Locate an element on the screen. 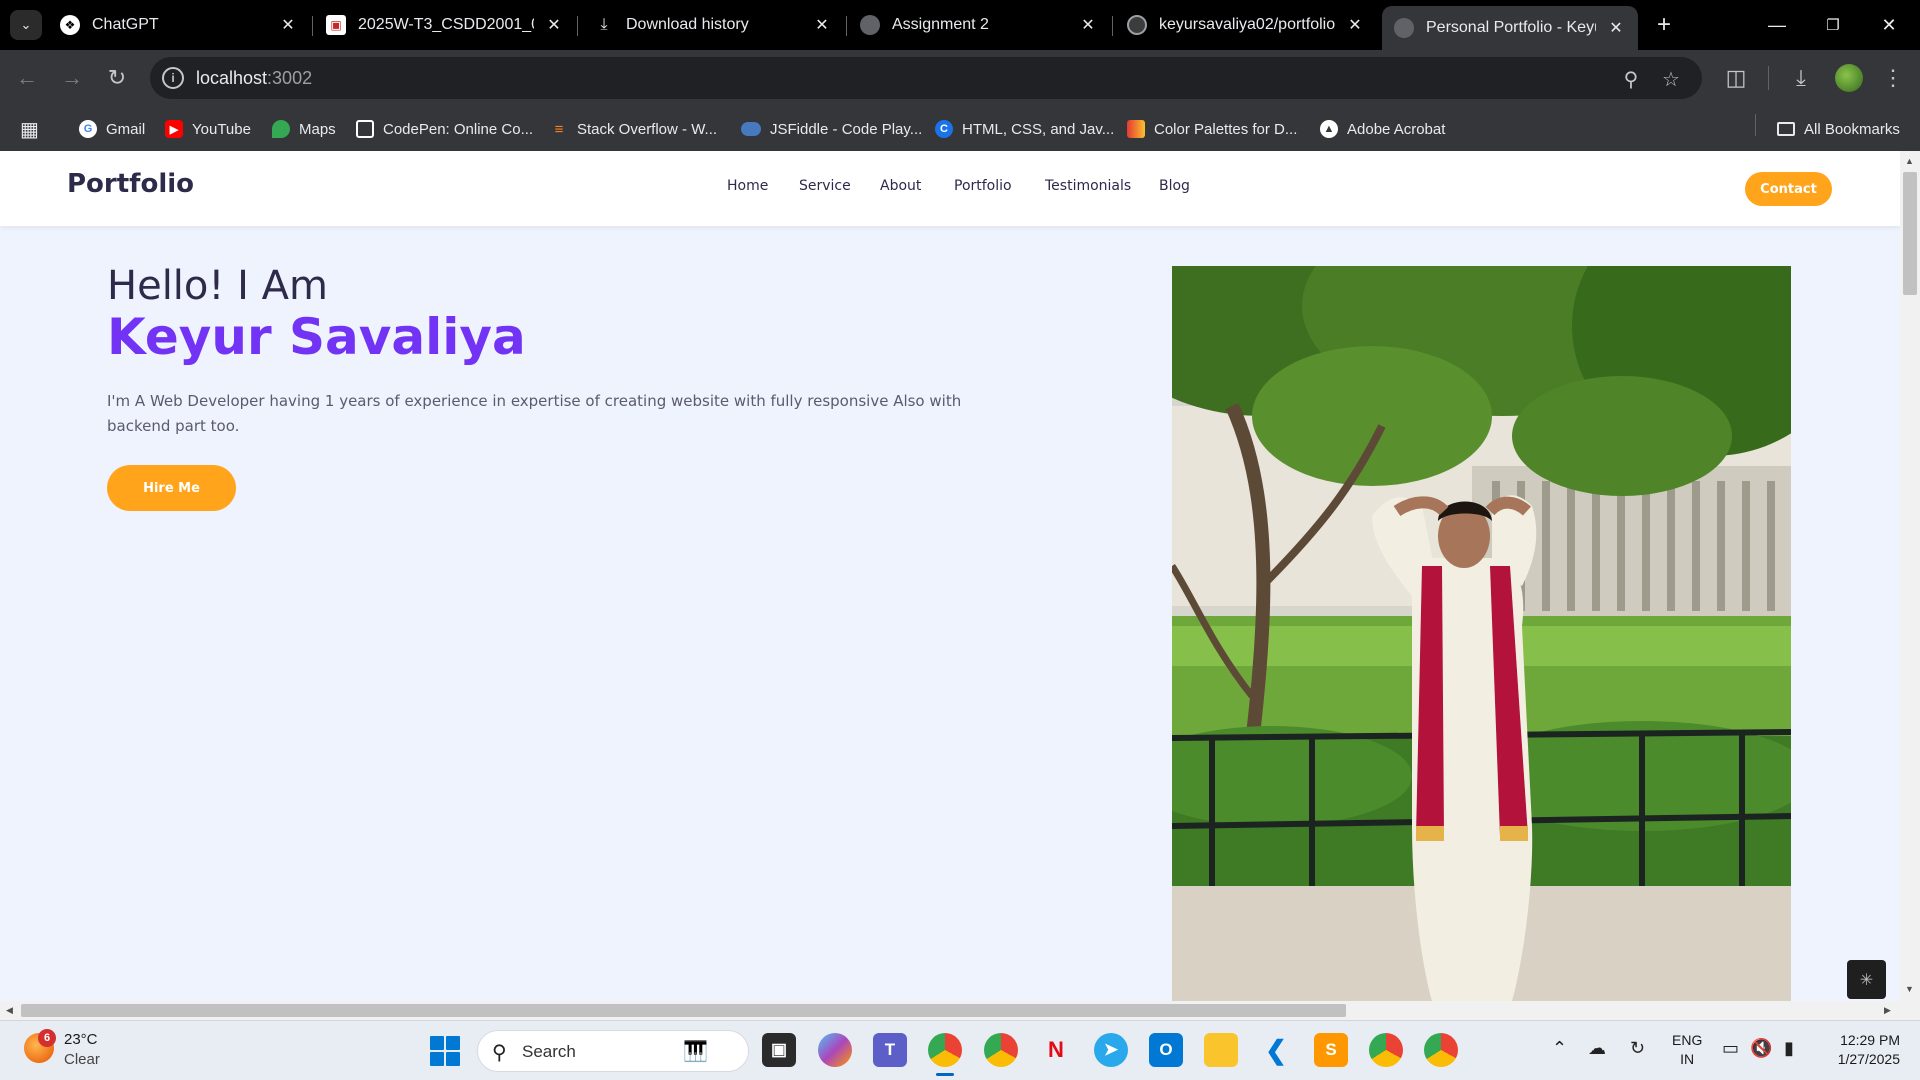  nav-portfolio: Portfolio is located at coordinates (983, 186).